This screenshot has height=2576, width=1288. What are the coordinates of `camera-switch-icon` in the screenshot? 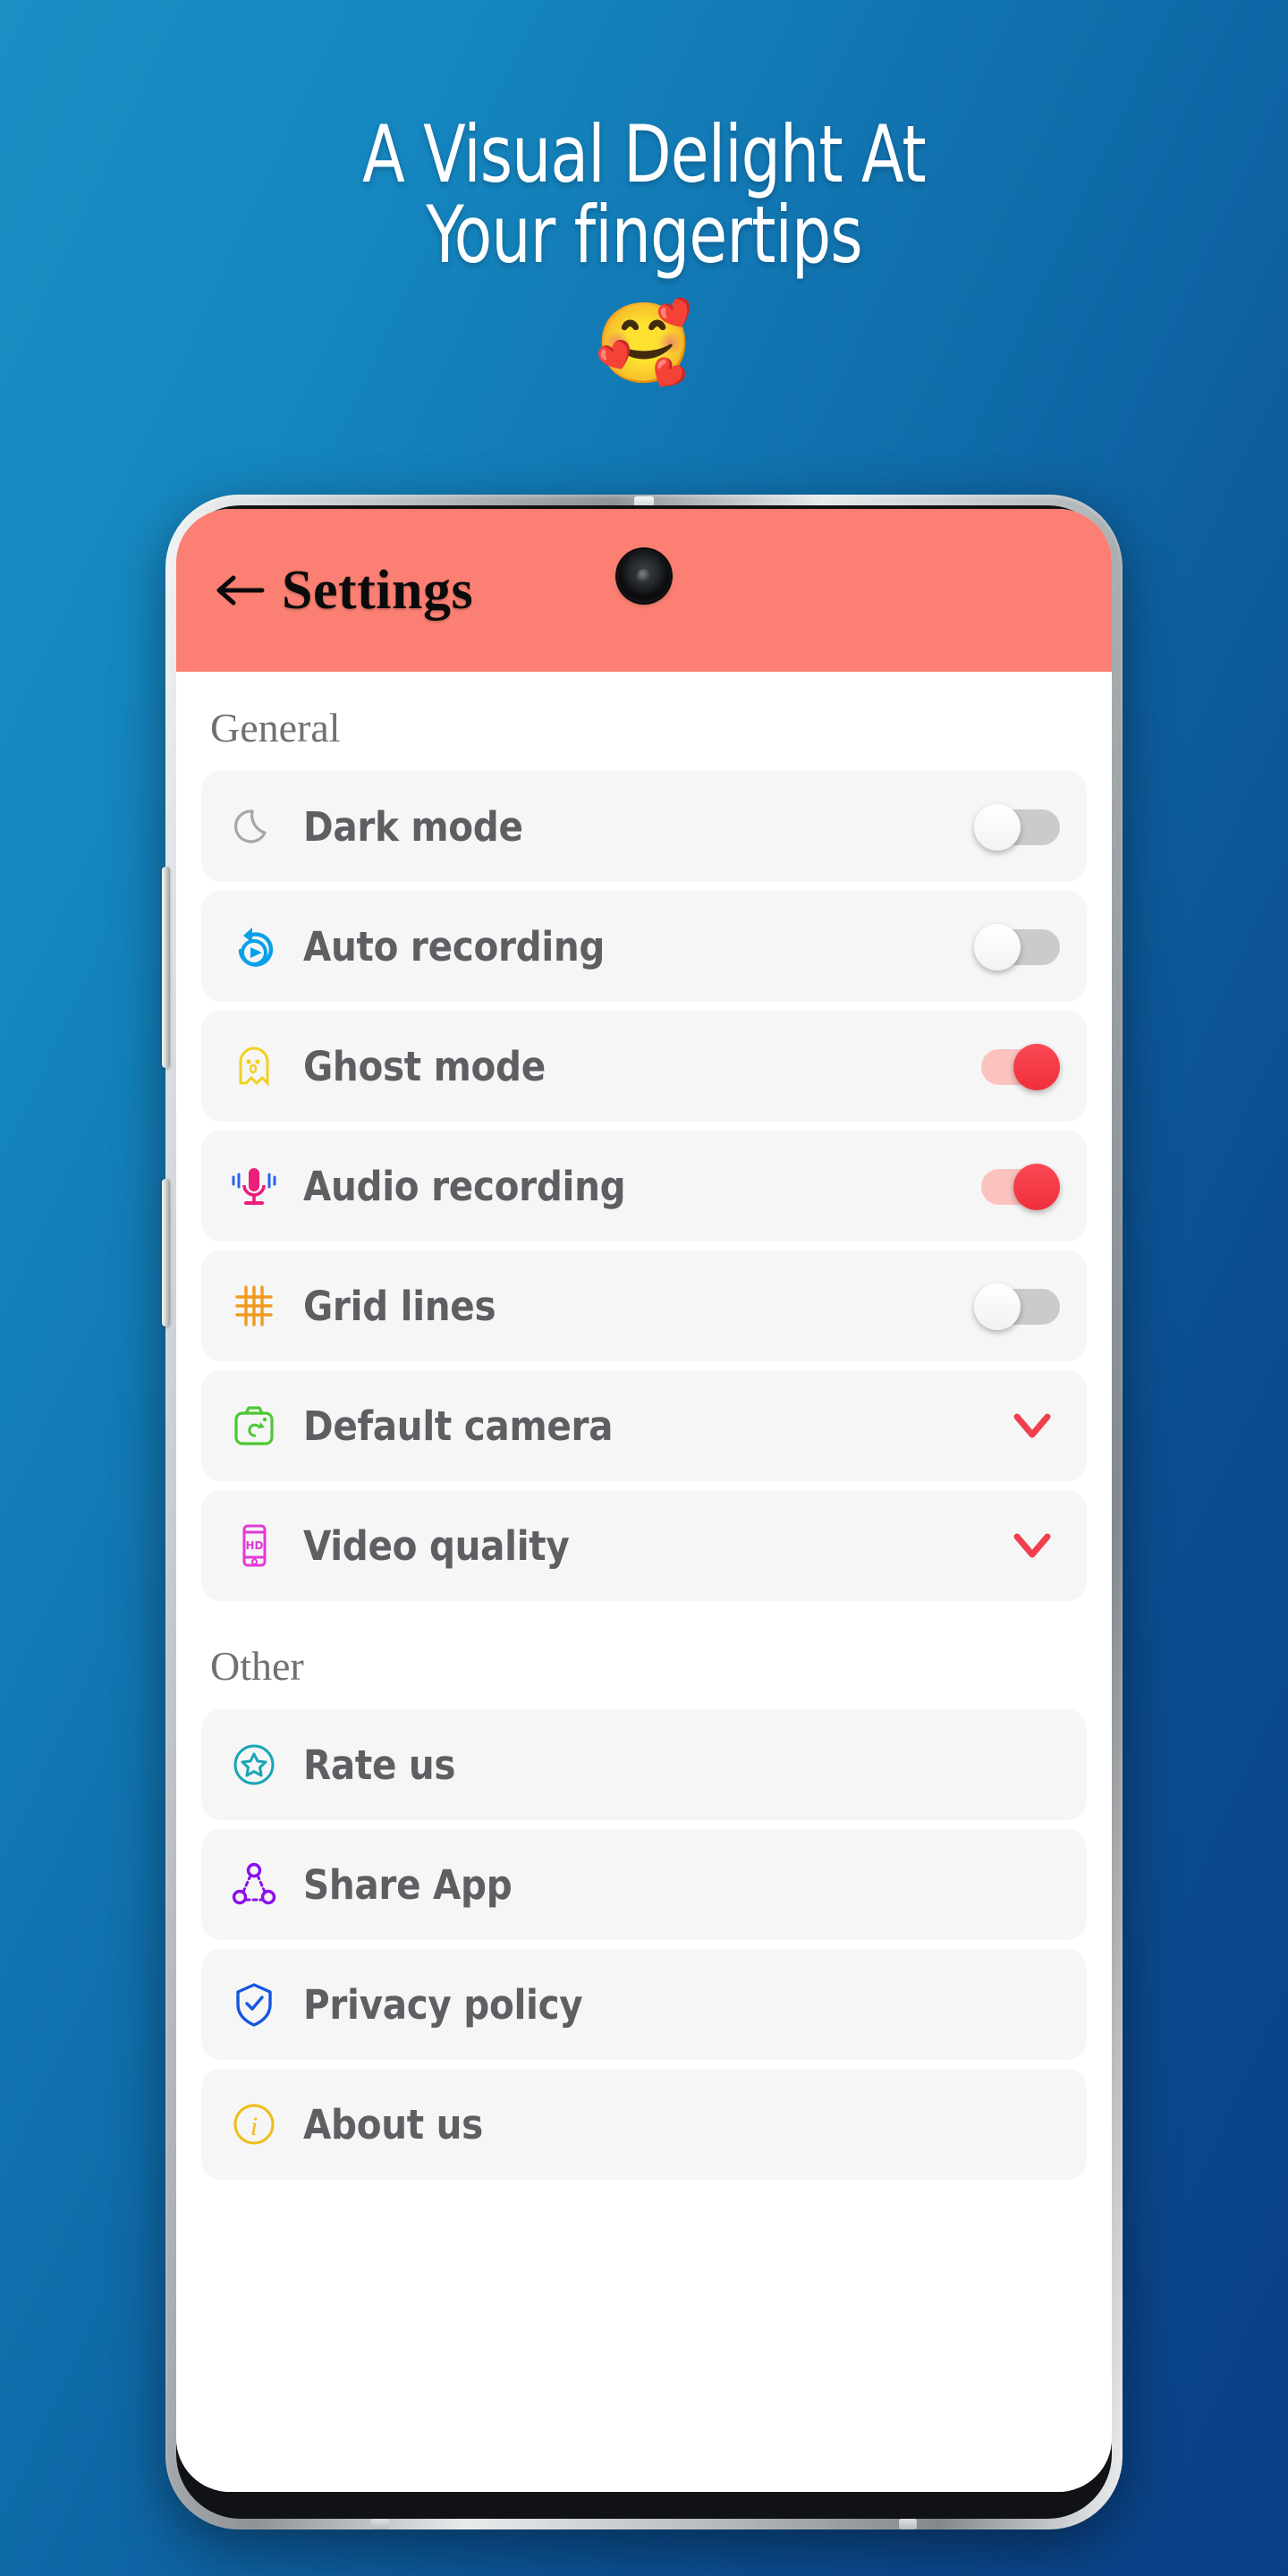 It's located at (254, 1425).